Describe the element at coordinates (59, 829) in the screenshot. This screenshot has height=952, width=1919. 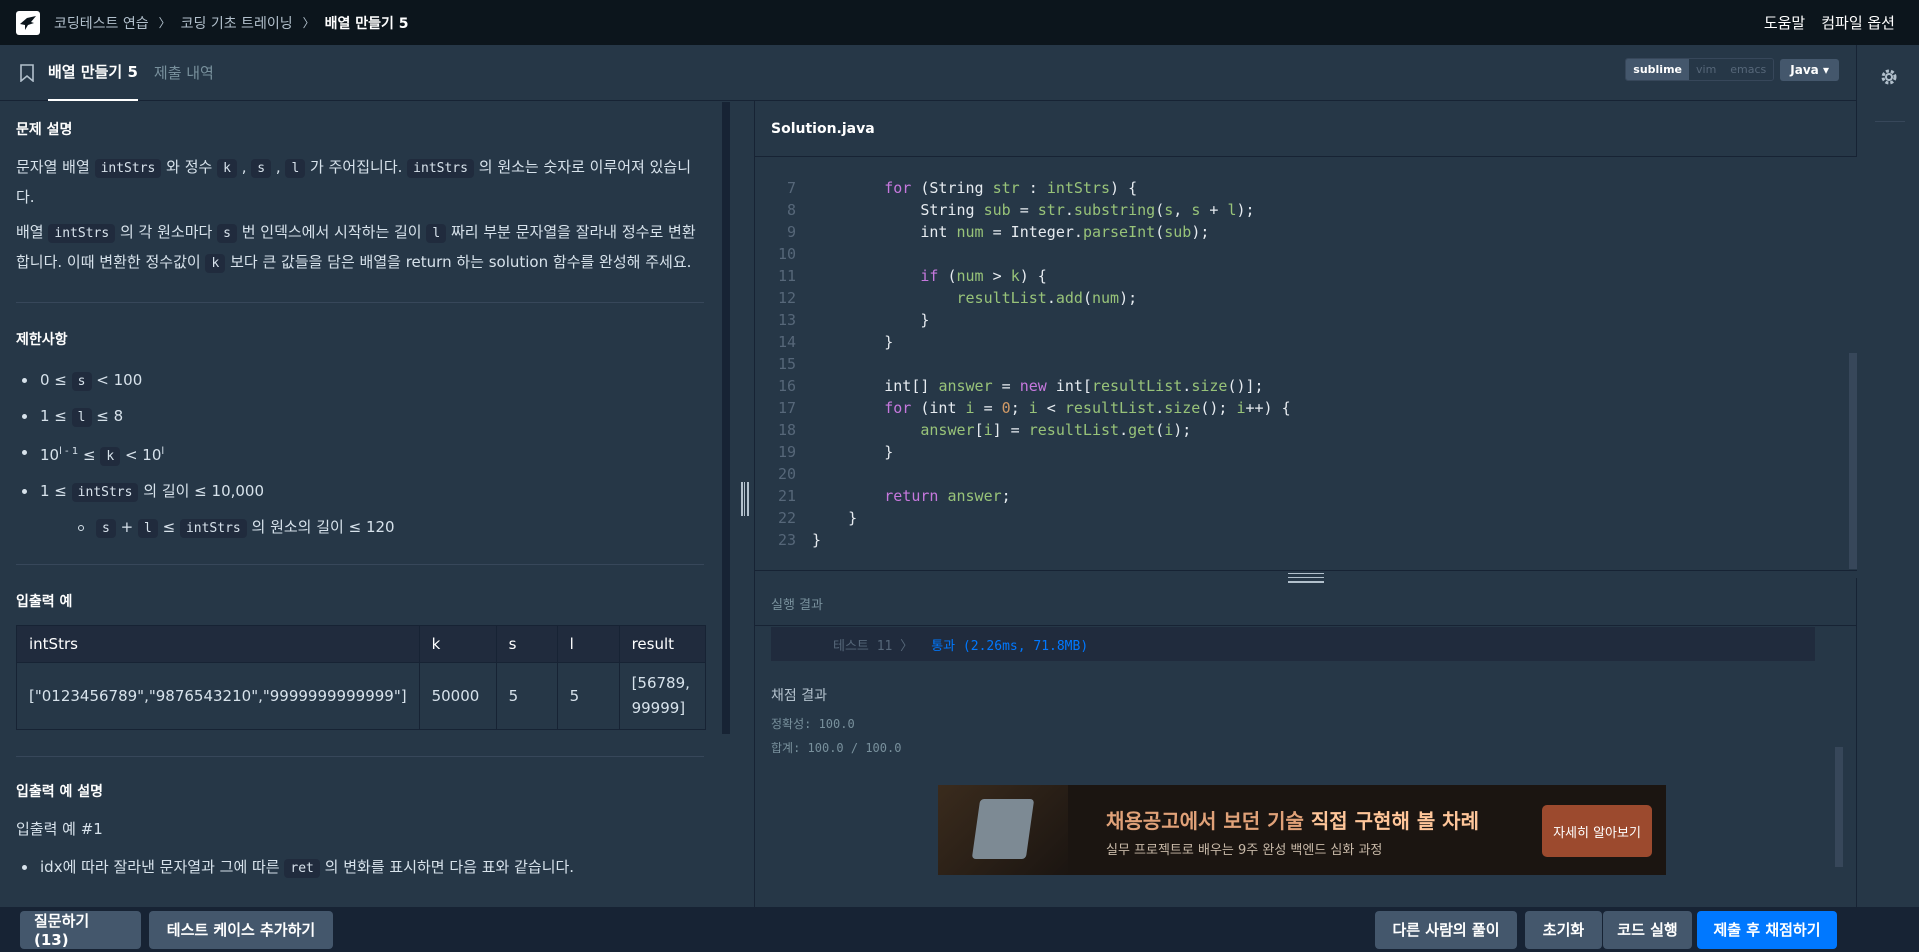
I see `io-example-1-label: 입출력 예 #1` at that location.